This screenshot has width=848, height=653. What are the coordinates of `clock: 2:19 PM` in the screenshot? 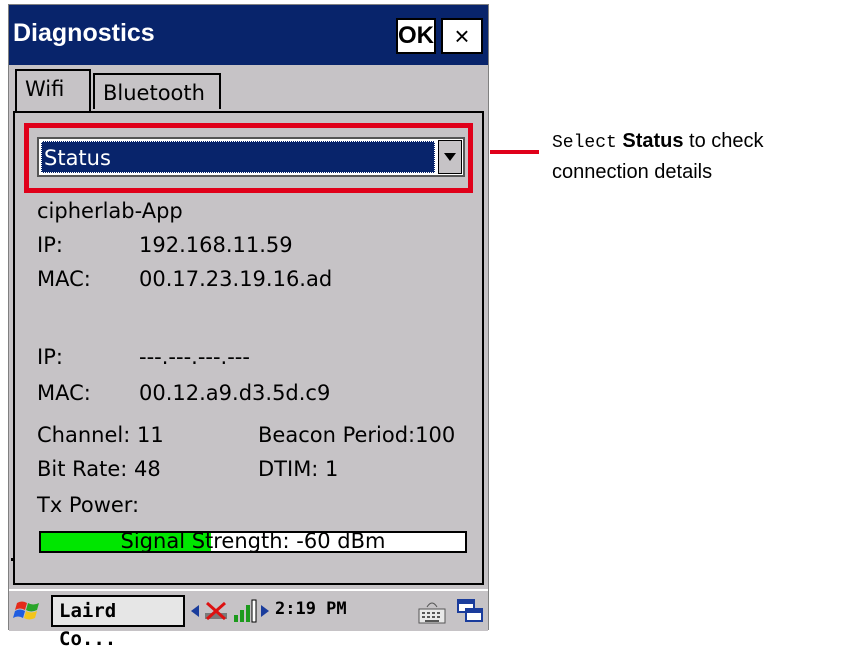 It's located at (311, 609).